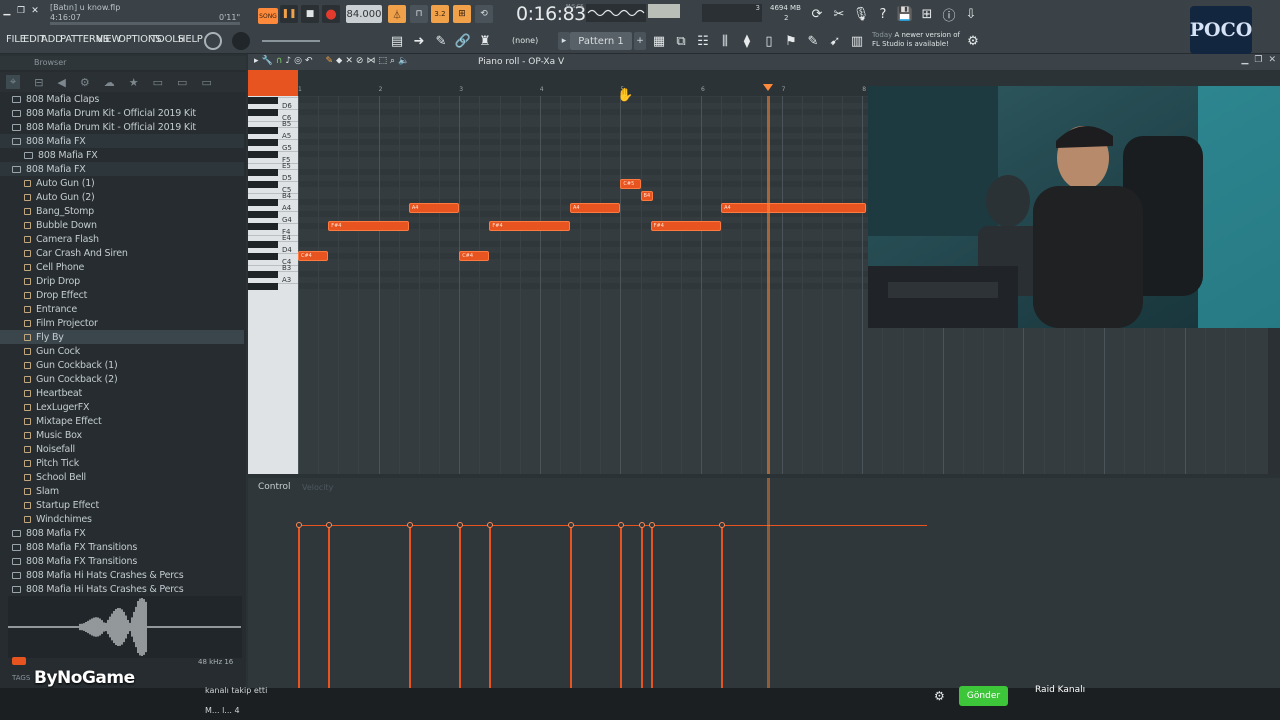  What do you see at coordinates (330, 61) in the screenshot?
I see `draw-tool-icon: ✎` at bounding box center [330, 61].